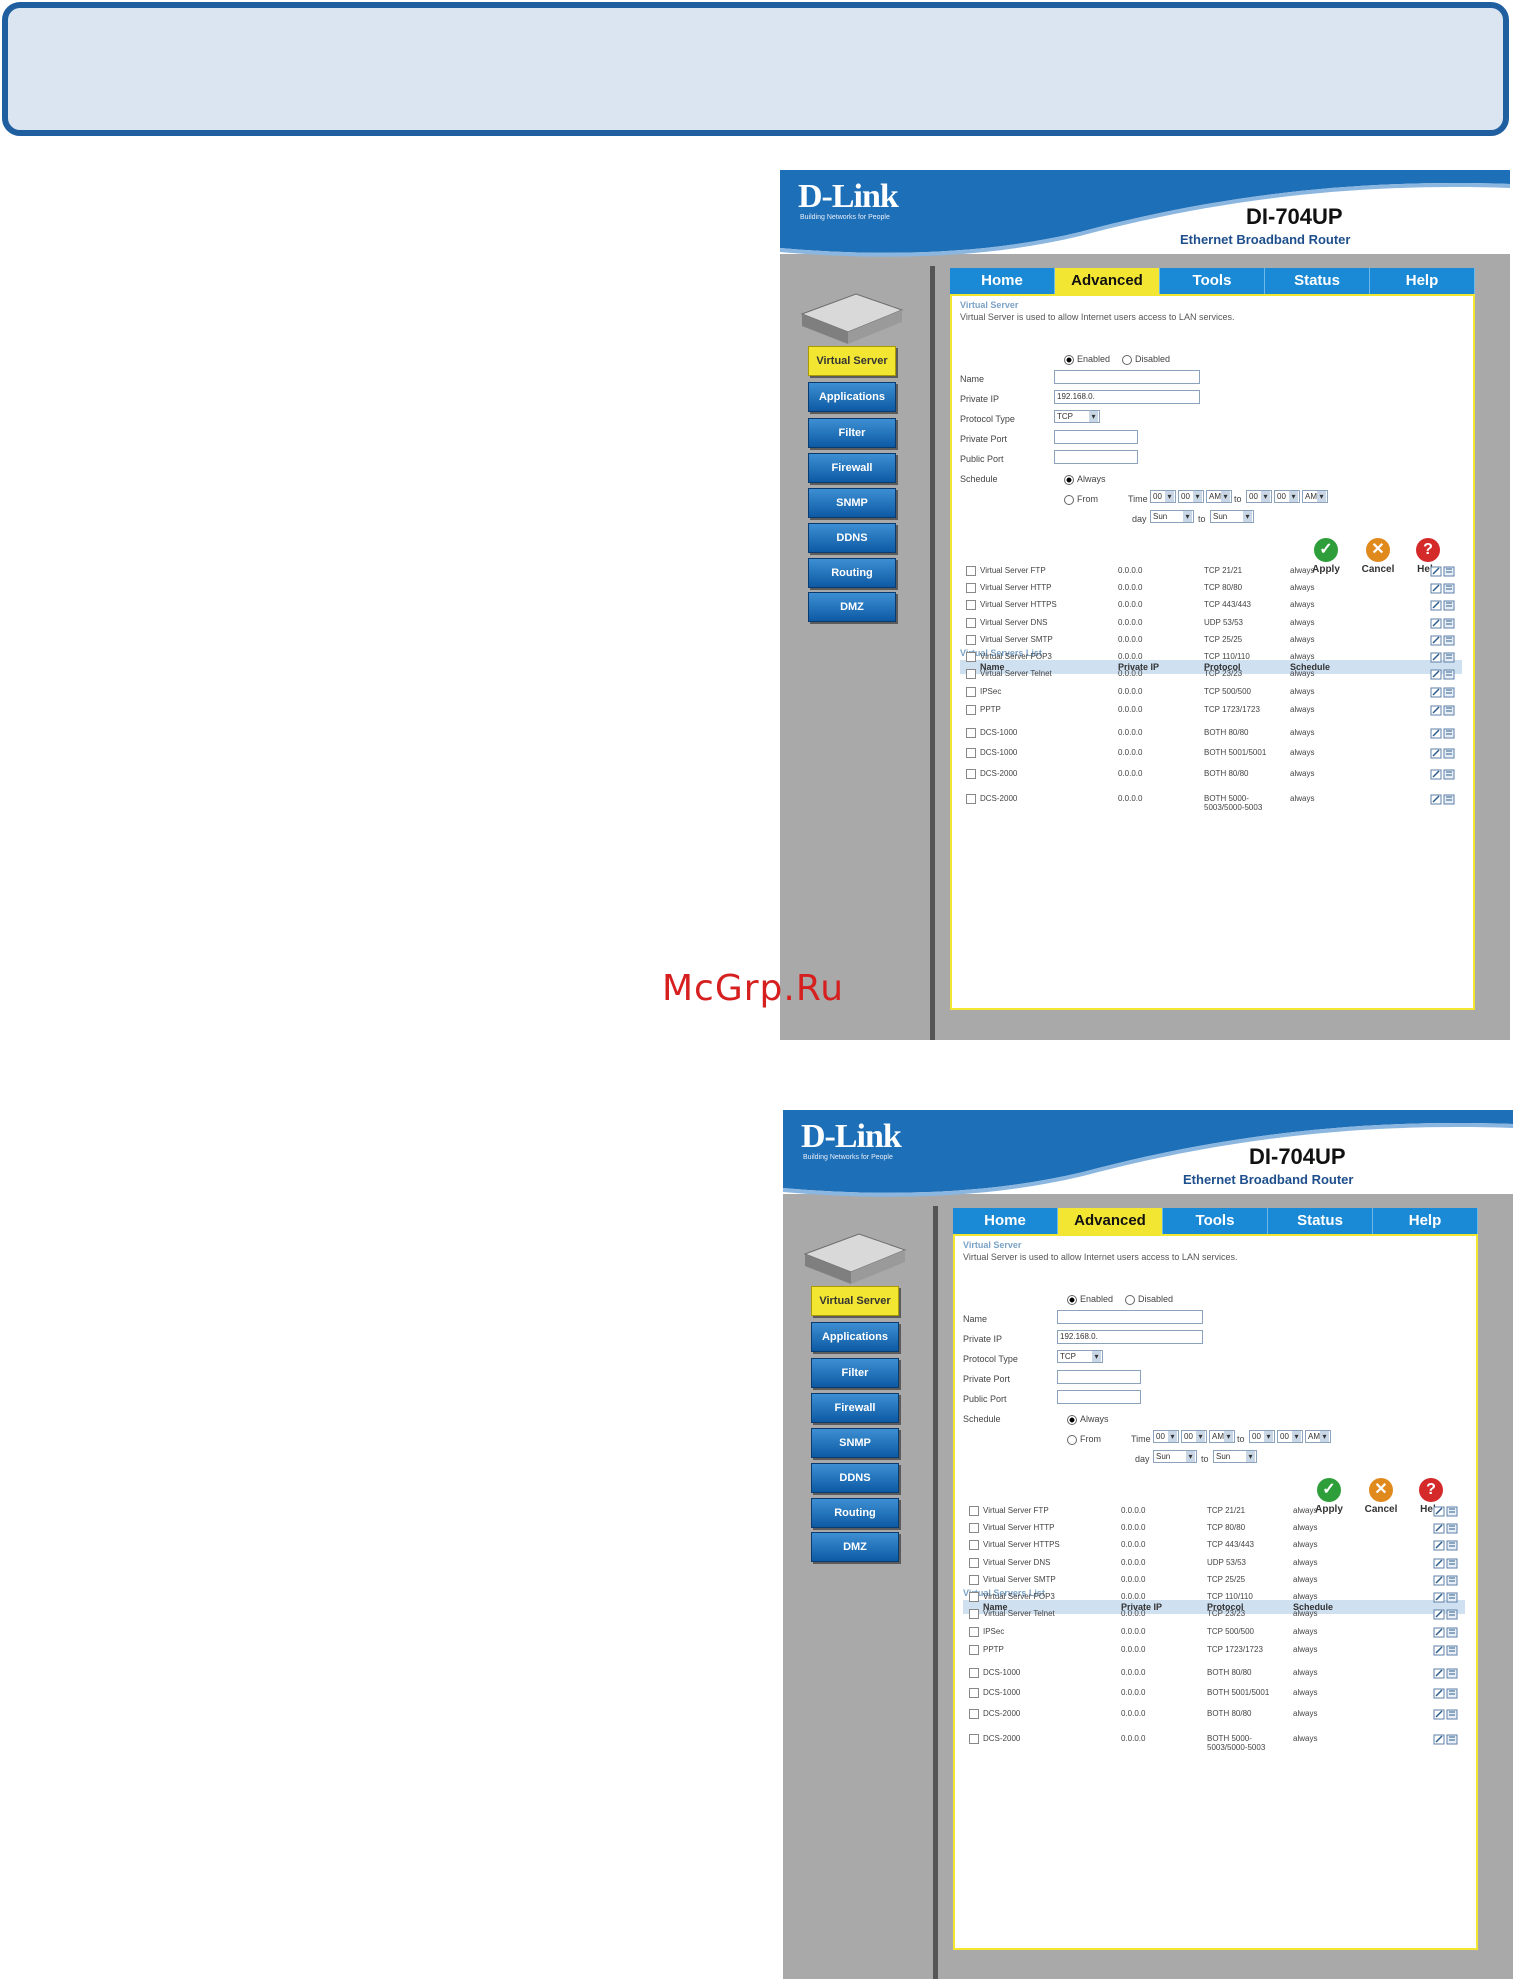 This screenshot has width=1513, height=1979. I want to click on enabled-radio, so click(1069, 359).